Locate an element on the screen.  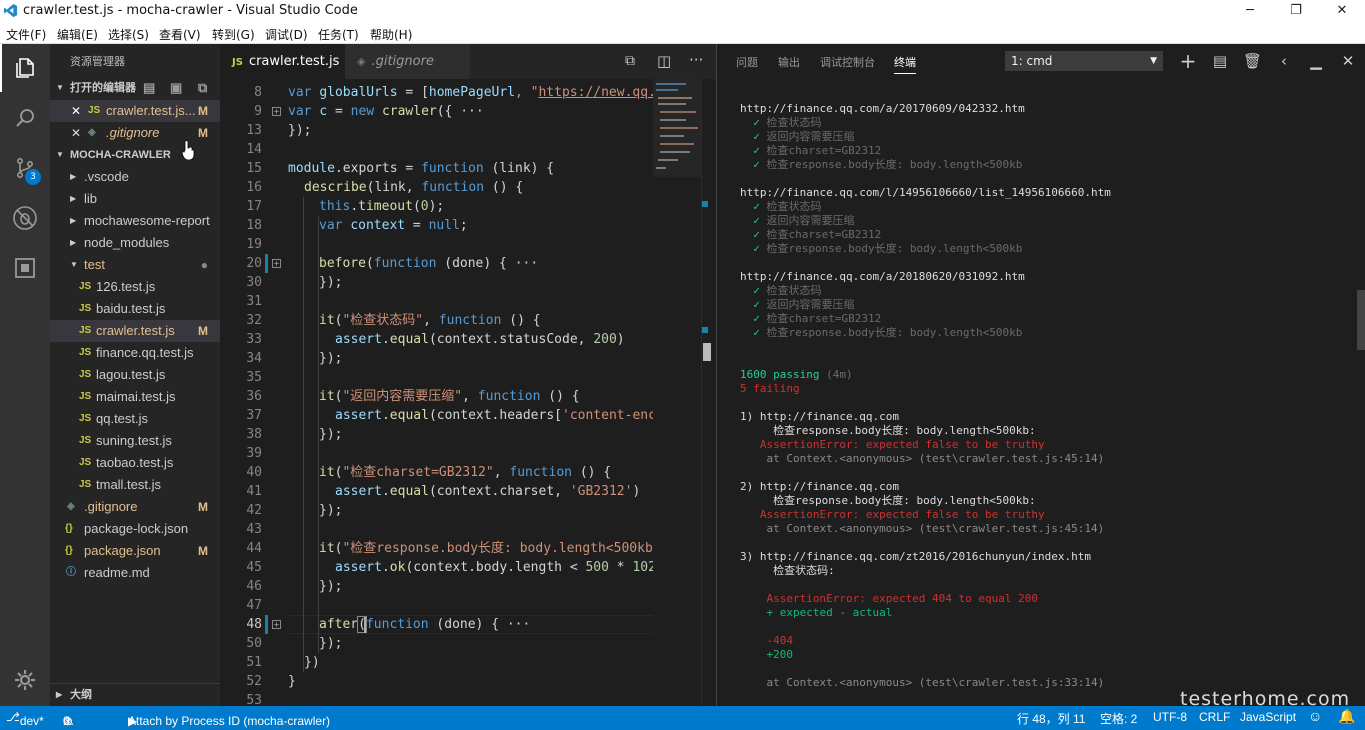
folder-item-test: ▼ test ● is located at coordinates (135, 265).